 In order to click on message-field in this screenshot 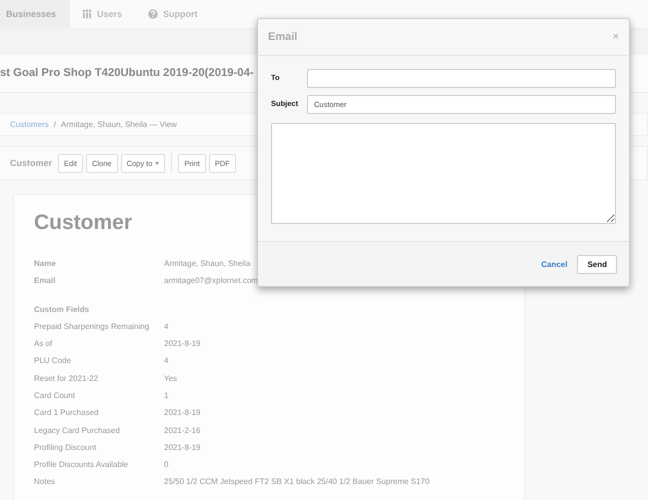, I will do `click(443, 173)`.